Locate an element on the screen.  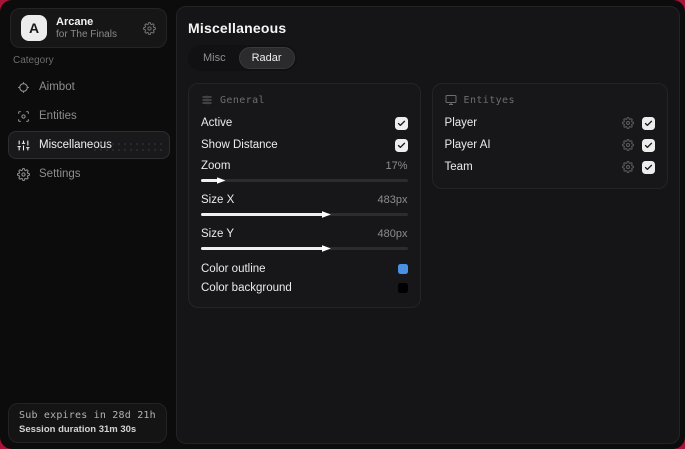
toggle-label: Show Distance is located at coordinates (239, 145).